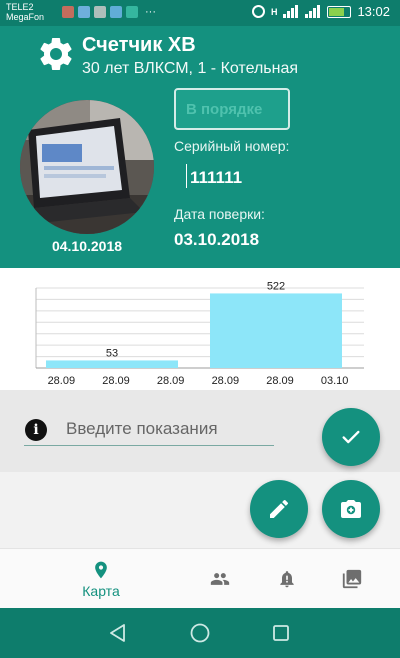 The height and width of the screenshot is (658, 400). I want to click on nav-item-label: Карта, so click(101, 591).